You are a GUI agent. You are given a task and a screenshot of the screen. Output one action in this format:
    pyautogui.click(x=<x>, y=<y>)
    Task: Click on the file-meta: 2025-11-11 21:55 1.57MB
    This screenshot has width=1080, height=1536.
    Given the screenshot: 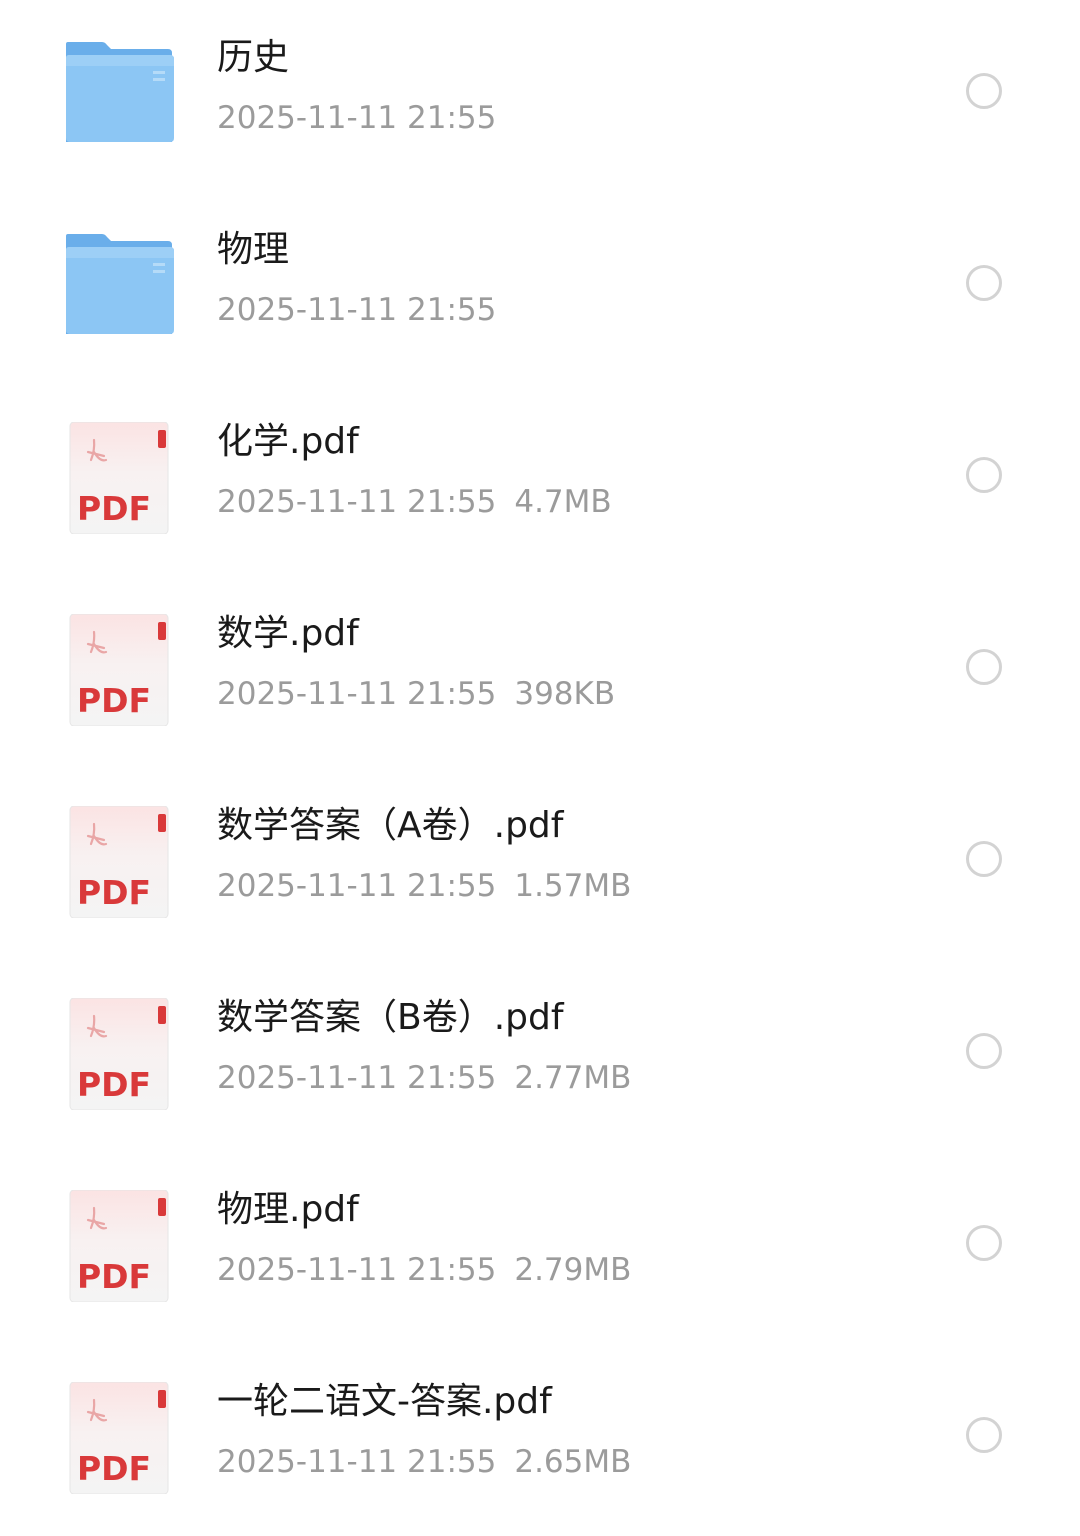 What is the action you would take?
    pyautogui.click(x=424, y=886)
    